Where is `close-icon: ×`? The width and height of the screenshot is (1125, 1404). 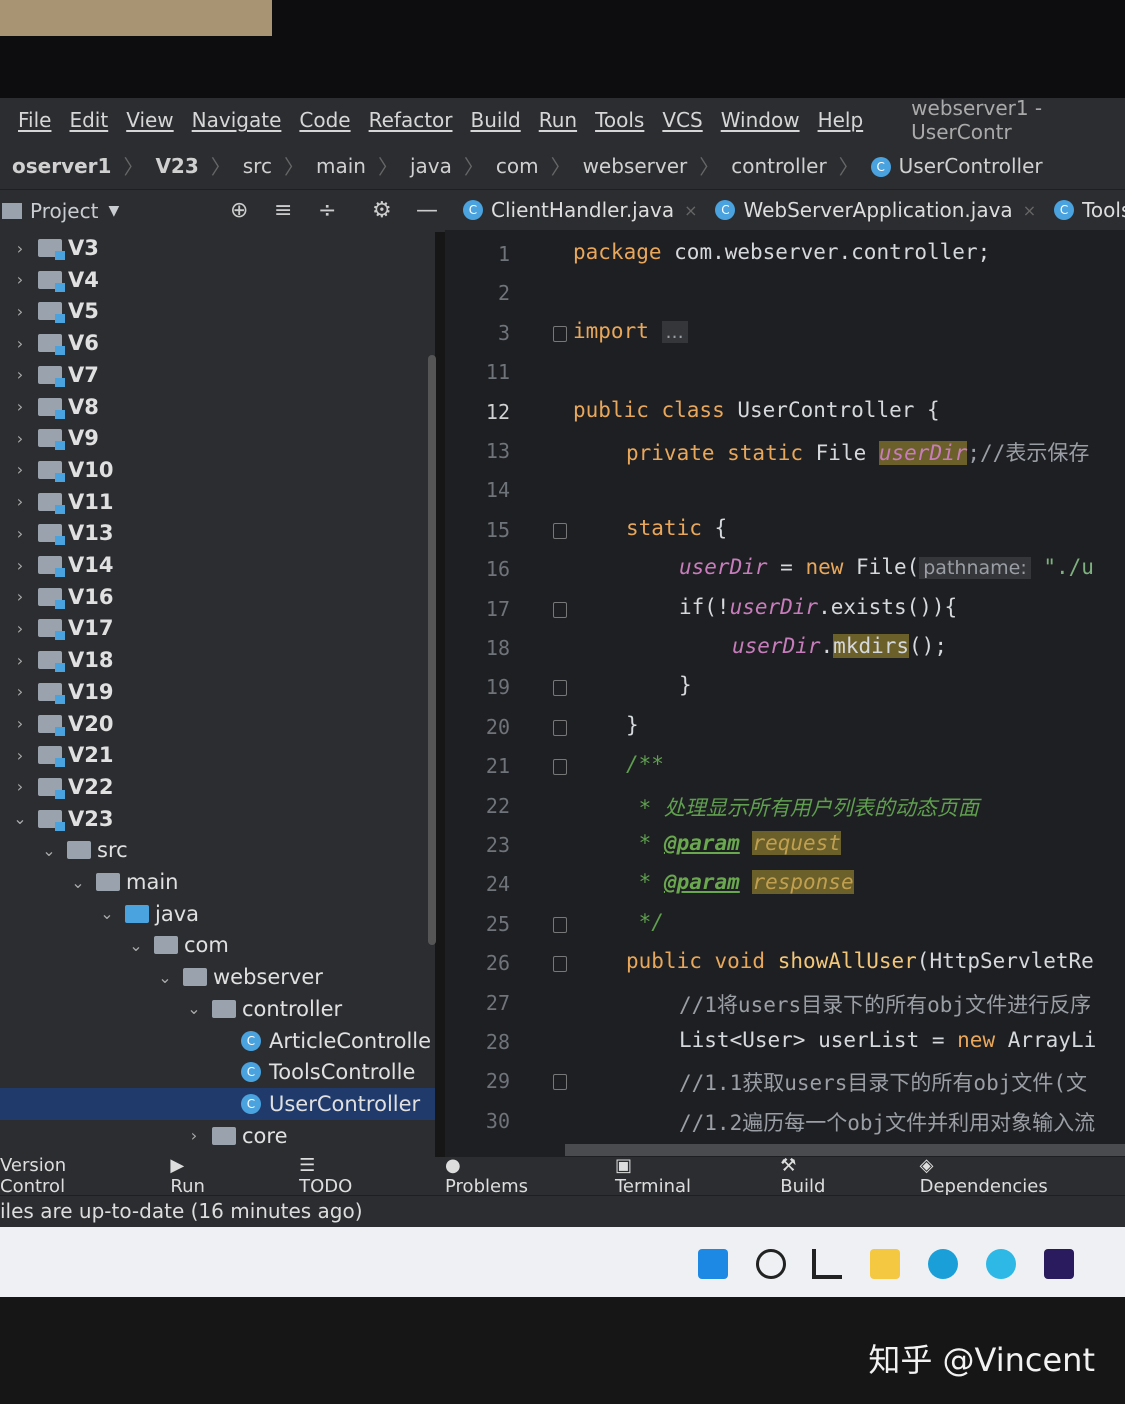 close-icon: × is located at coordinates (690, 210).